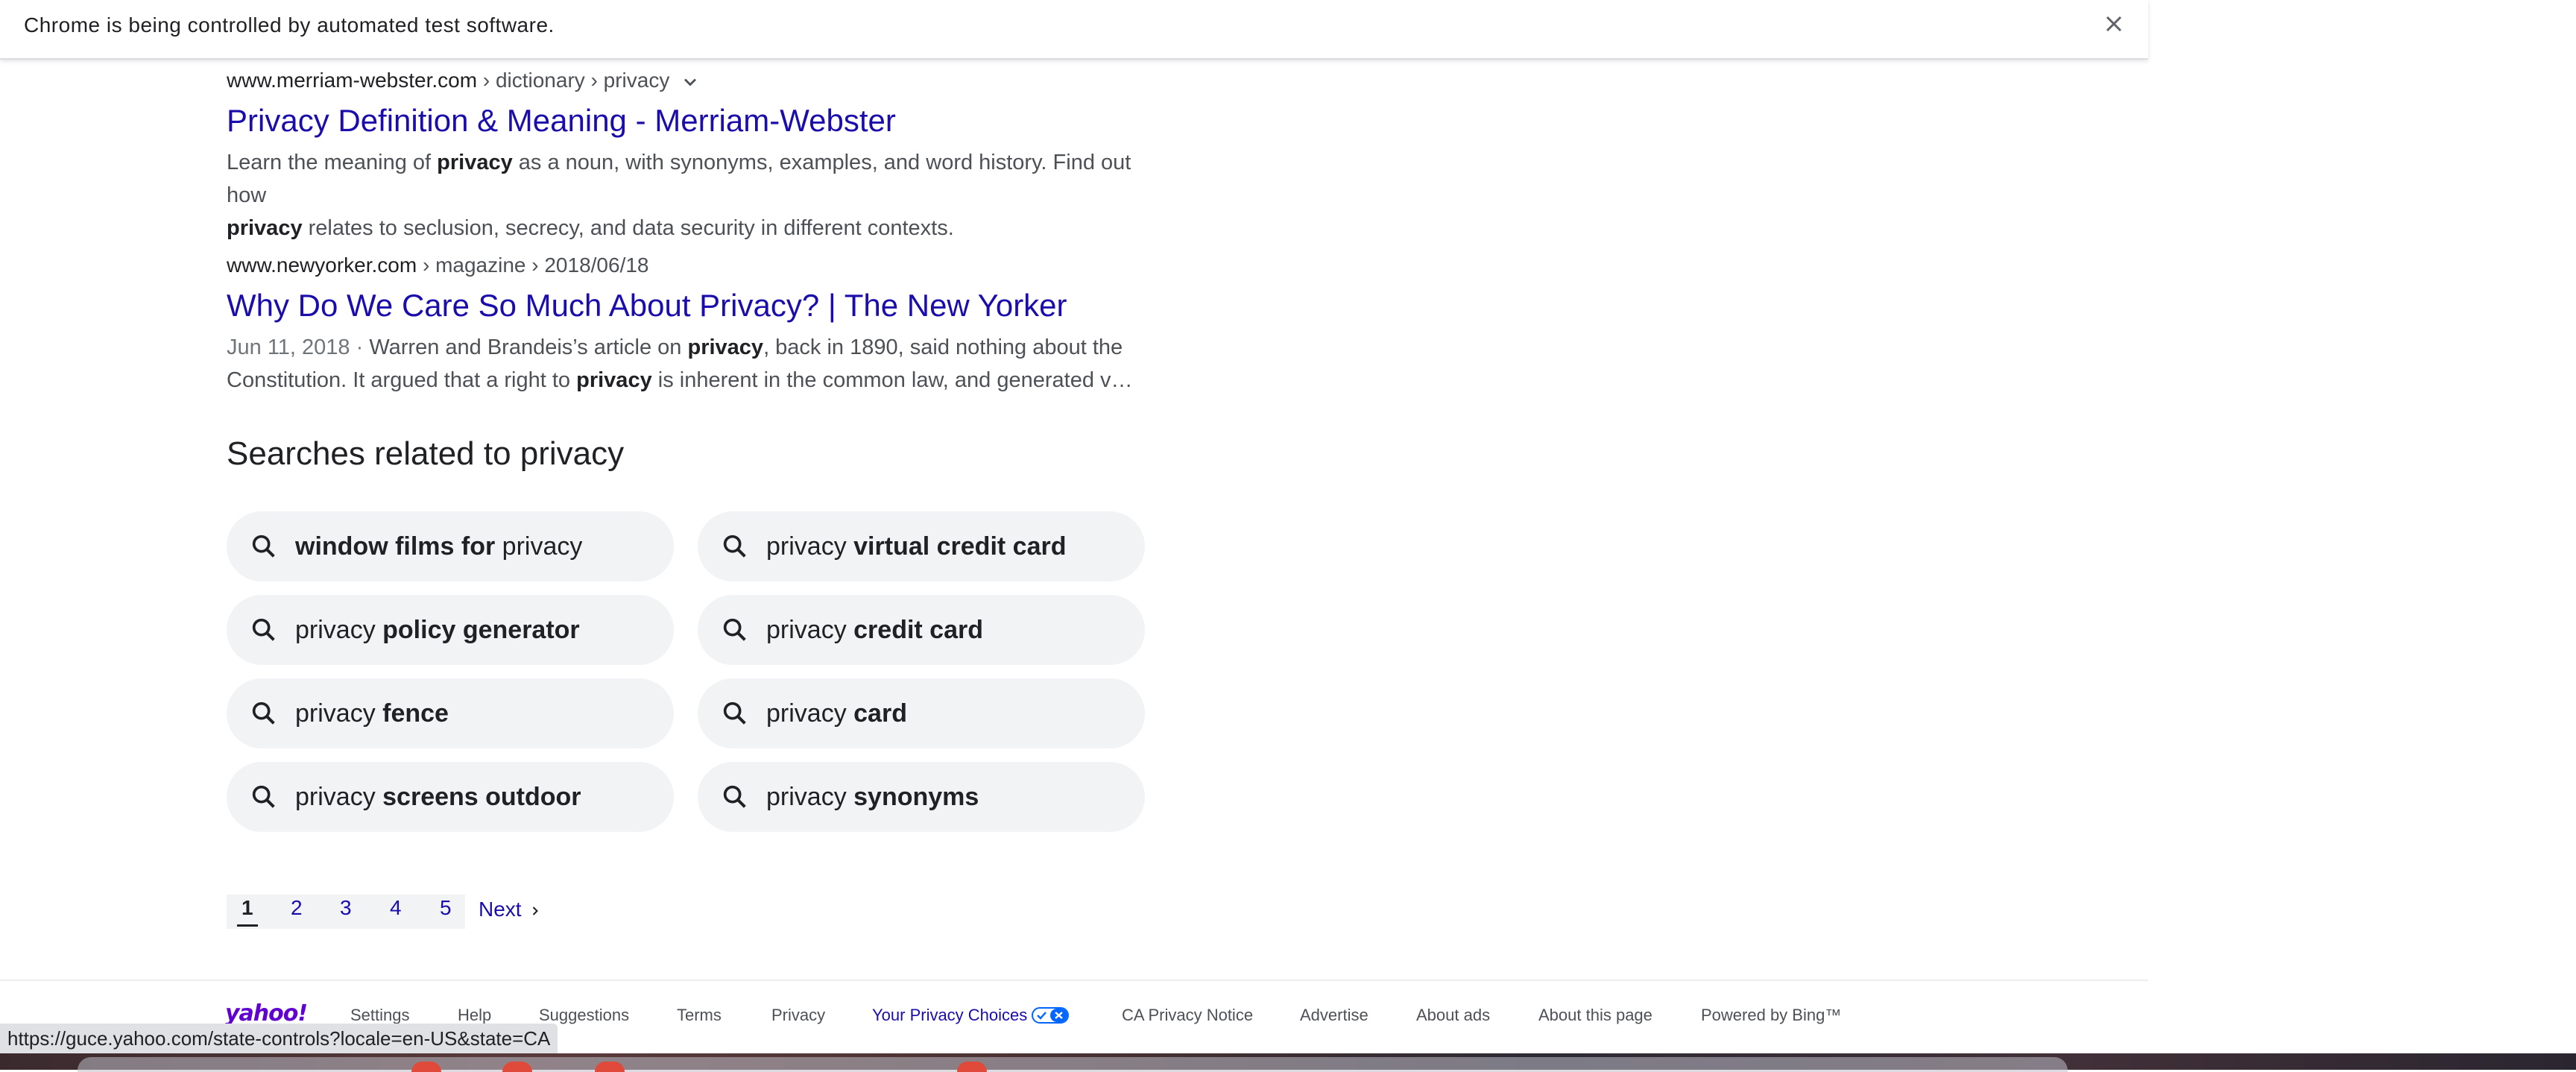 Image resolution: width=2576 pixels, height=1072 pixels. I want to click on footer-ca-privacy-link: CA Privacy Notice, so click(1187, 1015).